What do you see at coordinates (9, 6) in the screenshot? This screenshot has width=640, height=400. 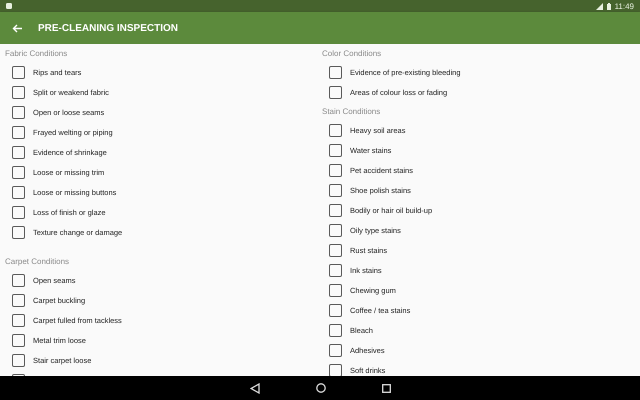 I see `notification-icon` at bounding box center [9, 6].